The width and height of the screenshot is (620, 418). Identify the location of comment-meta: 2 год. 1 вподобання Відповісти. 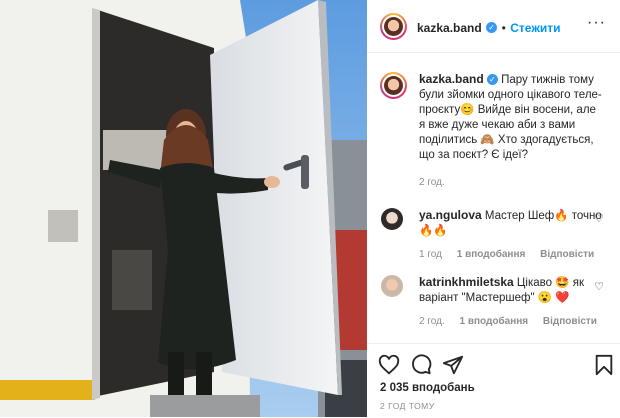
(512, 321).